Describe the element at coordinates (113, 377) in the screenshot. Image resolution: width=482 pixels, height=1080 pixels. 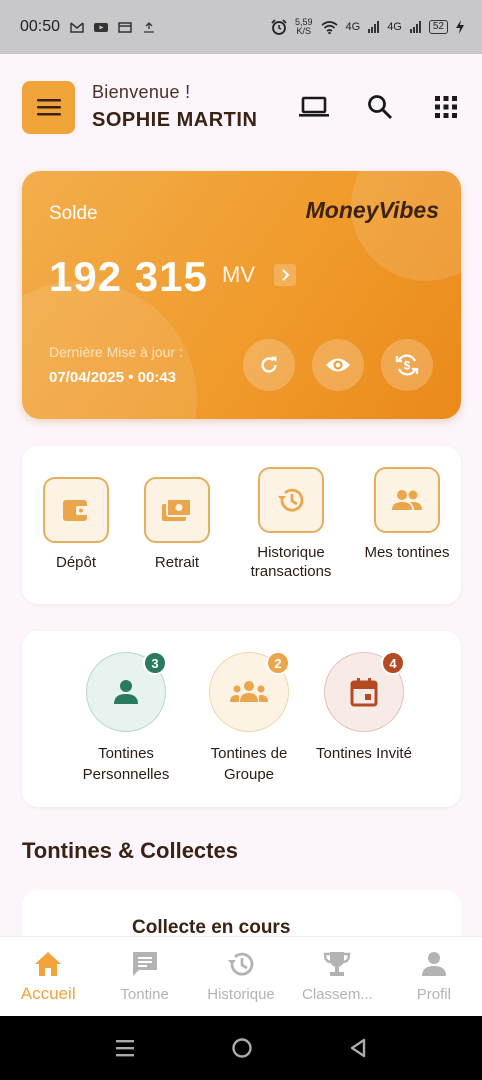
I see `last-update-value: 07/04/2025 • 00:43` at that location.